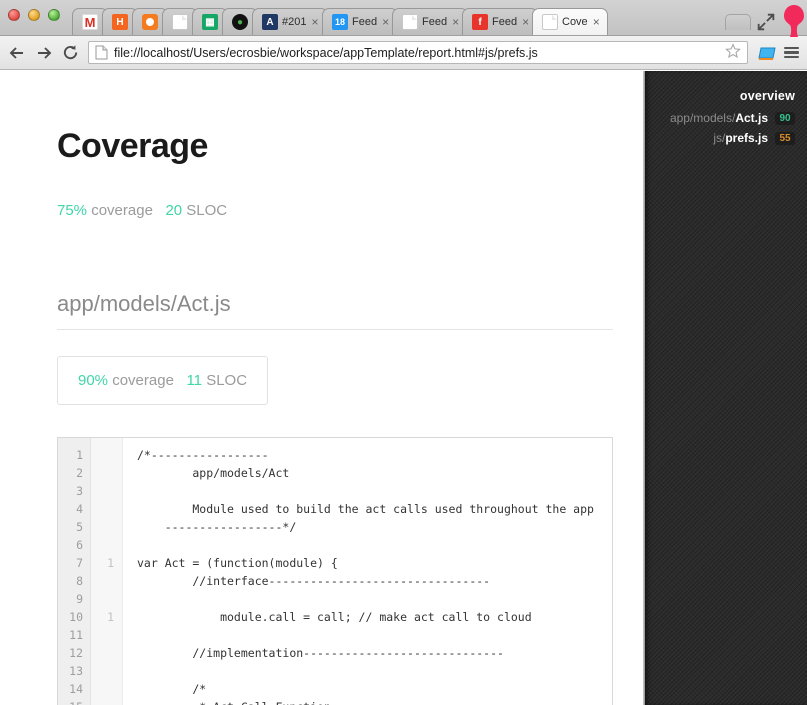 The height and width of the screenshot is (705, 807). Describe the element at coordinates (217, 527) in the screenshot. I see `code-line: -----------------*/` at that location.